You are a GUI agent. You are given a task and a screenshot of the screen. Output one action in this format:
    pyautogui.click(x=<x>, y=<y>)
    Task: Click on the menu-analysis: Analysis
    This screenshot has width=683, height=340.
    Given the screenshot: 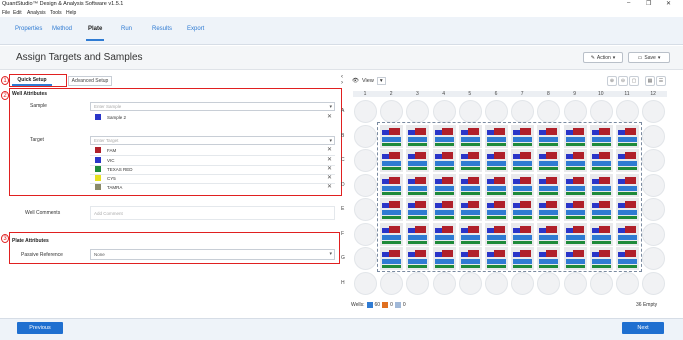 What is the action you would take?
    pyautogui.click(x=36, y=13)
    